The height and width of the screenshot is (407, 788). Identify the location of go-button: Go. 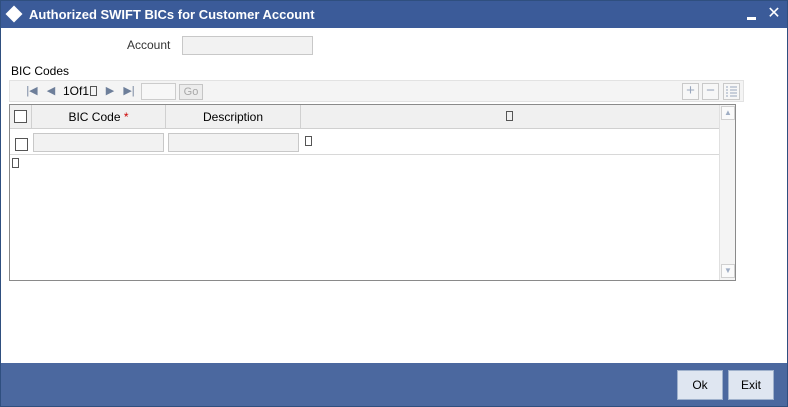
(191, 92).